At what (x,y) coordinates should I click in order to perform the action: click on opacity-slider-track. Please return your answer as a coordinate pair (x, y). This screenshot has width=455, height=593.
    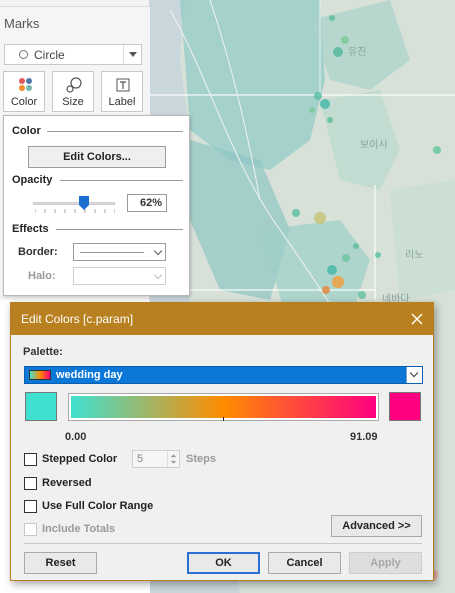
    Looking at the image, I should click on (74, 203).